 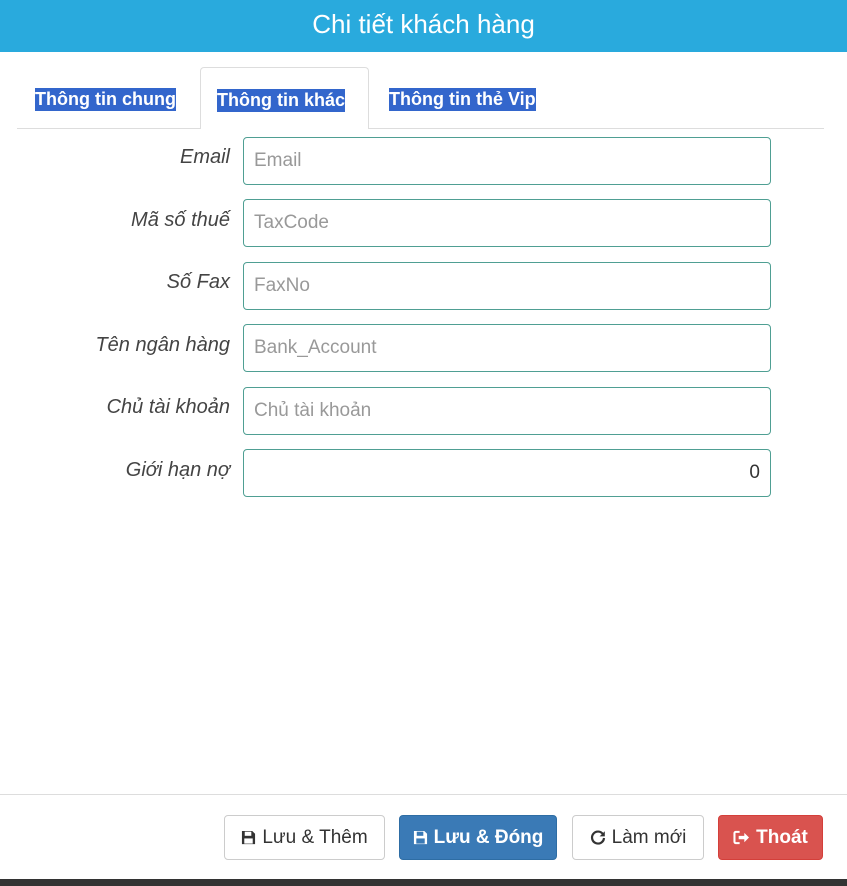 I want to click on tab-vip-card-info-label: Thông tin thẻ Vip, so click(x=462, y=99).